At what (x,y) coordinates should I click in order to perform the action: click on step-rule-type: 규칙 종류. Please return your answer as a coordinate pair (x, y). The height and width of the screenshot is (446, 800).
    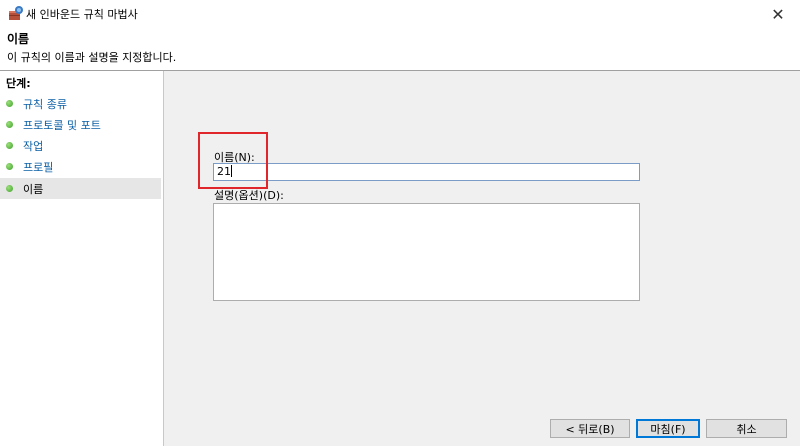
    Looking at the image, I should click on (80, 103).